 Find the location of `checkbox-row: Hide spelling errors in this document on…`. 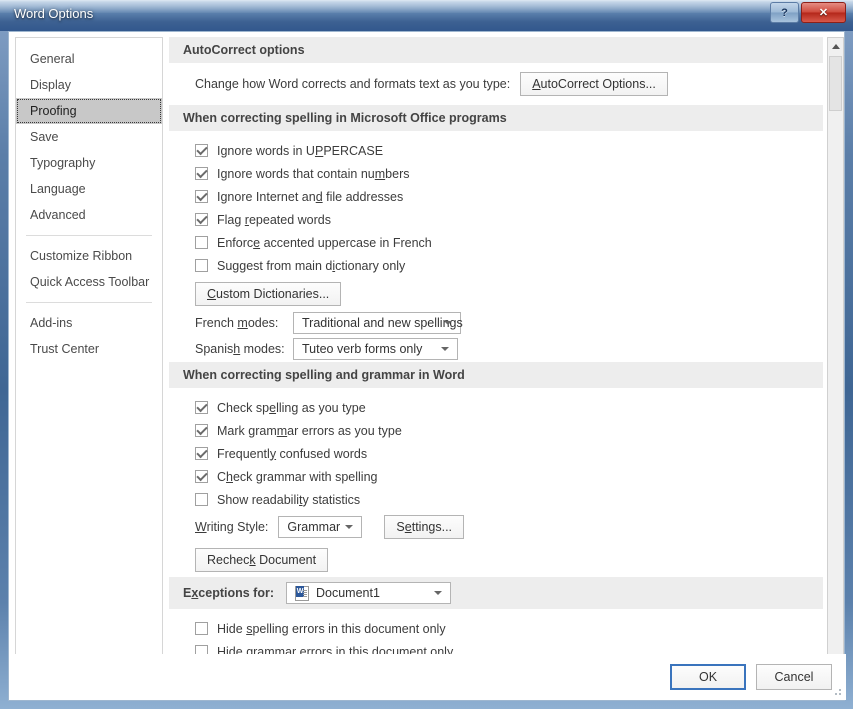

checkbox-row: Hide spelling errors in this document on… is located at coordinates (496, 628).